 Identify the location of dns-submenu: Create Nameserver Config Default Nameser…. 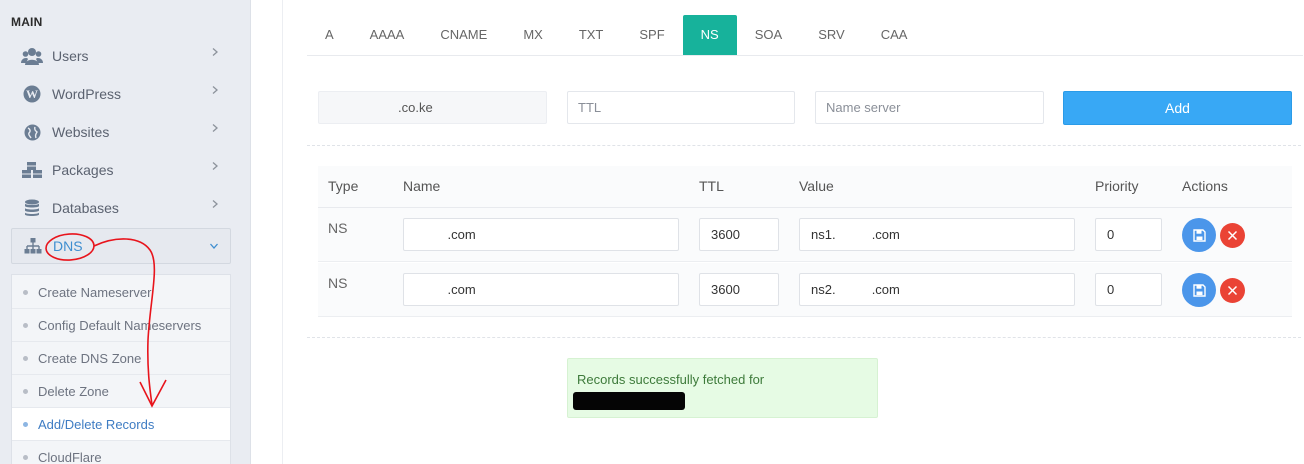
(121, 369).